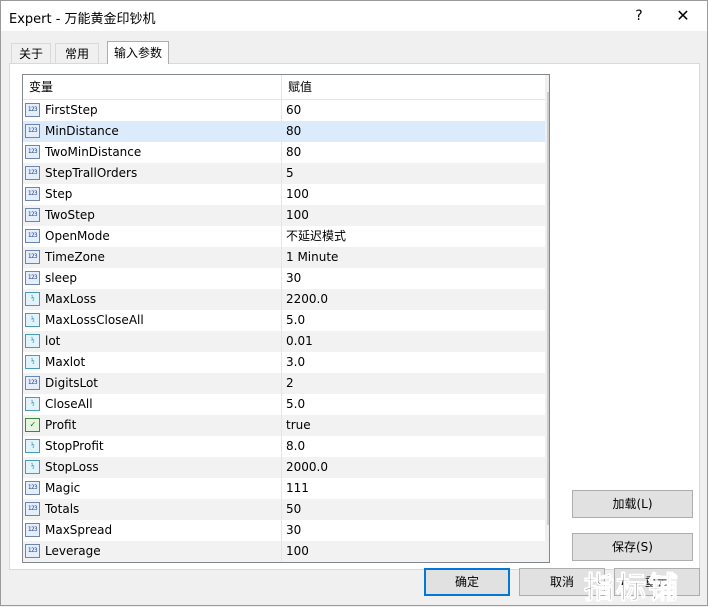 Image resolution: width=708 pixels, height=607 pixels. What do you see at coordinates (547, 83) in the screenshot?
I see `scroll-up-arrow-icon: ▲` at bounding box center [547, 83].